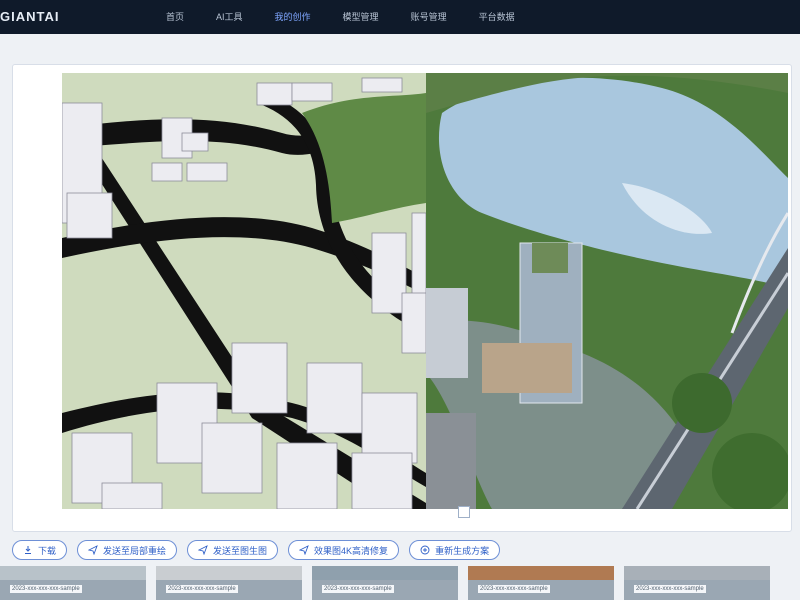 This screenshot has width=800, height=600. What do you see at coordinates (29, 16) in the screenshot?
I see `brand-logo: GIANTAI` at bounding box center [29, 16].